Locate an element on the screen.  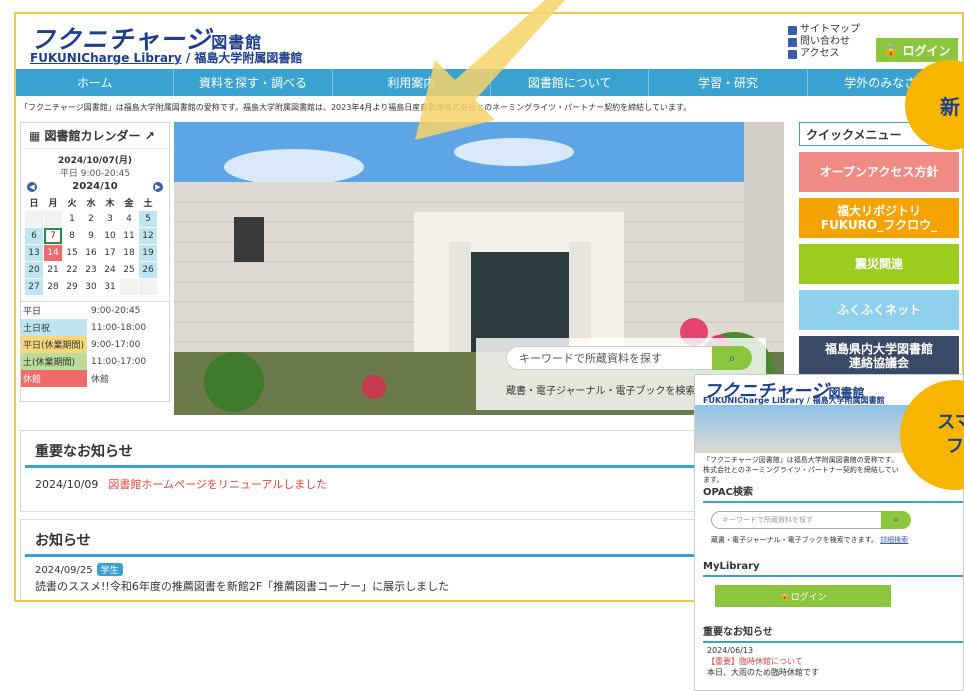
calendar-day: 28 is located at coordinates (53, 287).